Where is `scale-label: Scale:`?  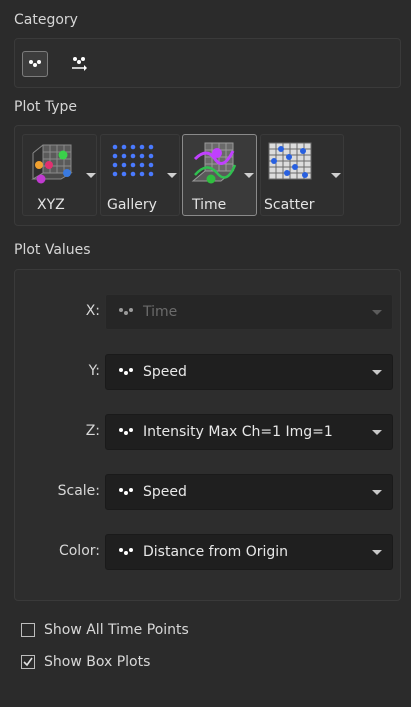
scale-label: Scale: is located at coordinates (78, 491).